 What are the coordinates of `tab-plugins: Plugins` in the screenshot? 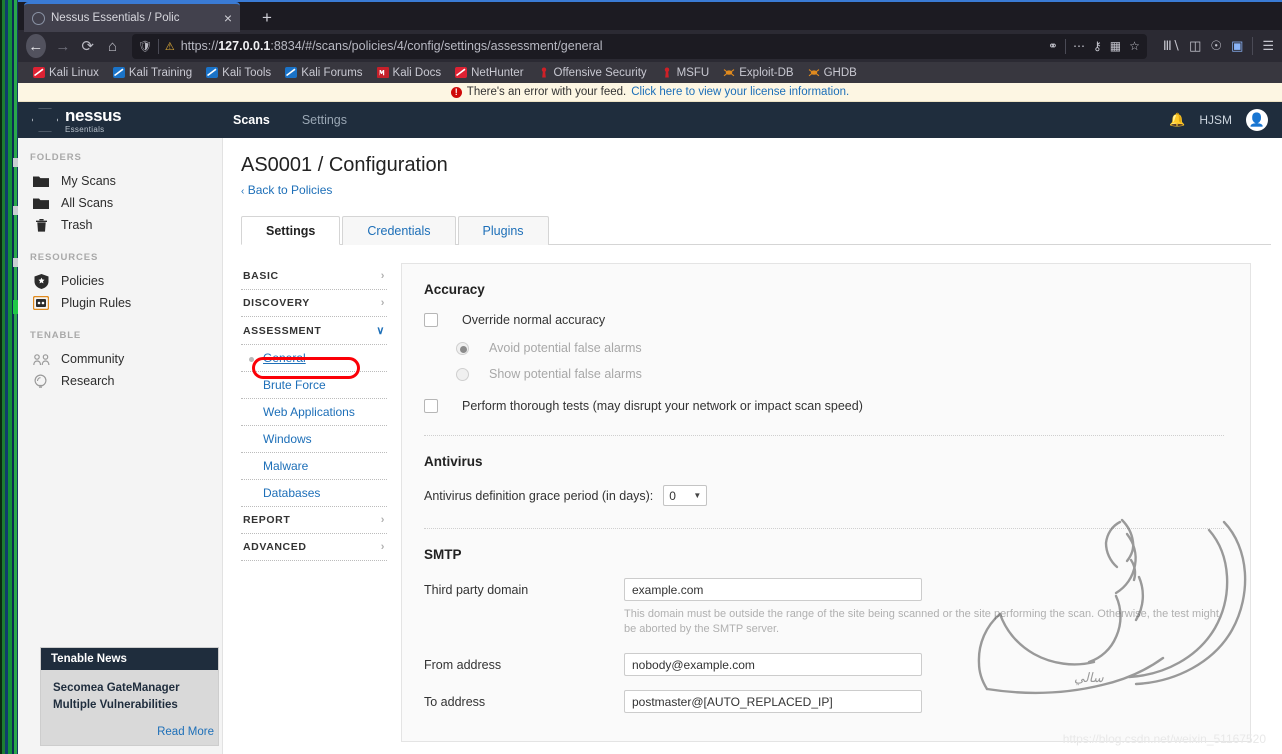 It's located at (503, 230).